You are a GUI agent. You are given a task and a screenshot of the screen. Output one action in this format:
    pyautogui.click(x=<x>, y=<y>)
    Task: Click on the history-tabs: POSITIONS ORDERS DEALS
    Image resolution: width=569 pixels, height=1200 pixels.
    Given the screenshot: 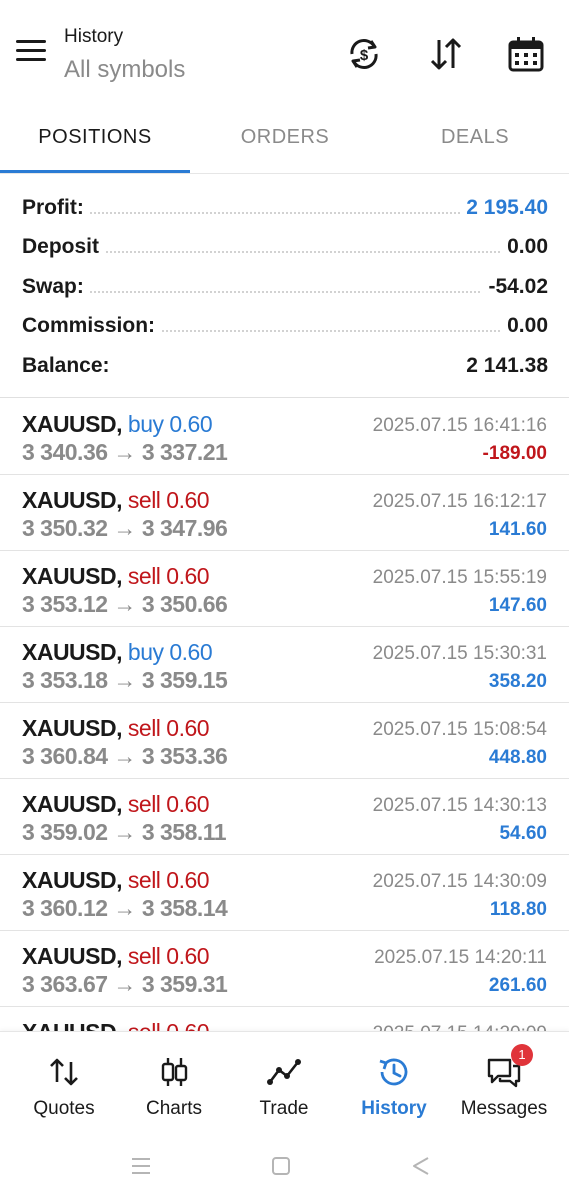 What is the action you would take?
    pyautogui.click(x=284, y=142)
    